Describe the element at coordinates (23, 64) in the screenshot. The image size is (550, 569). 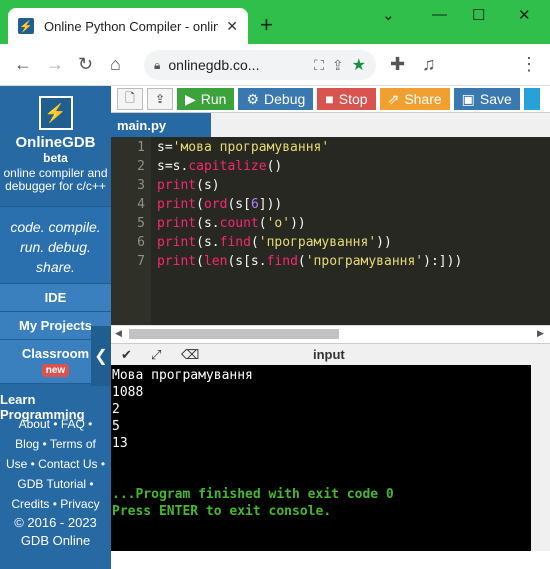
I see `back-arrow-icon: ←` at that location.